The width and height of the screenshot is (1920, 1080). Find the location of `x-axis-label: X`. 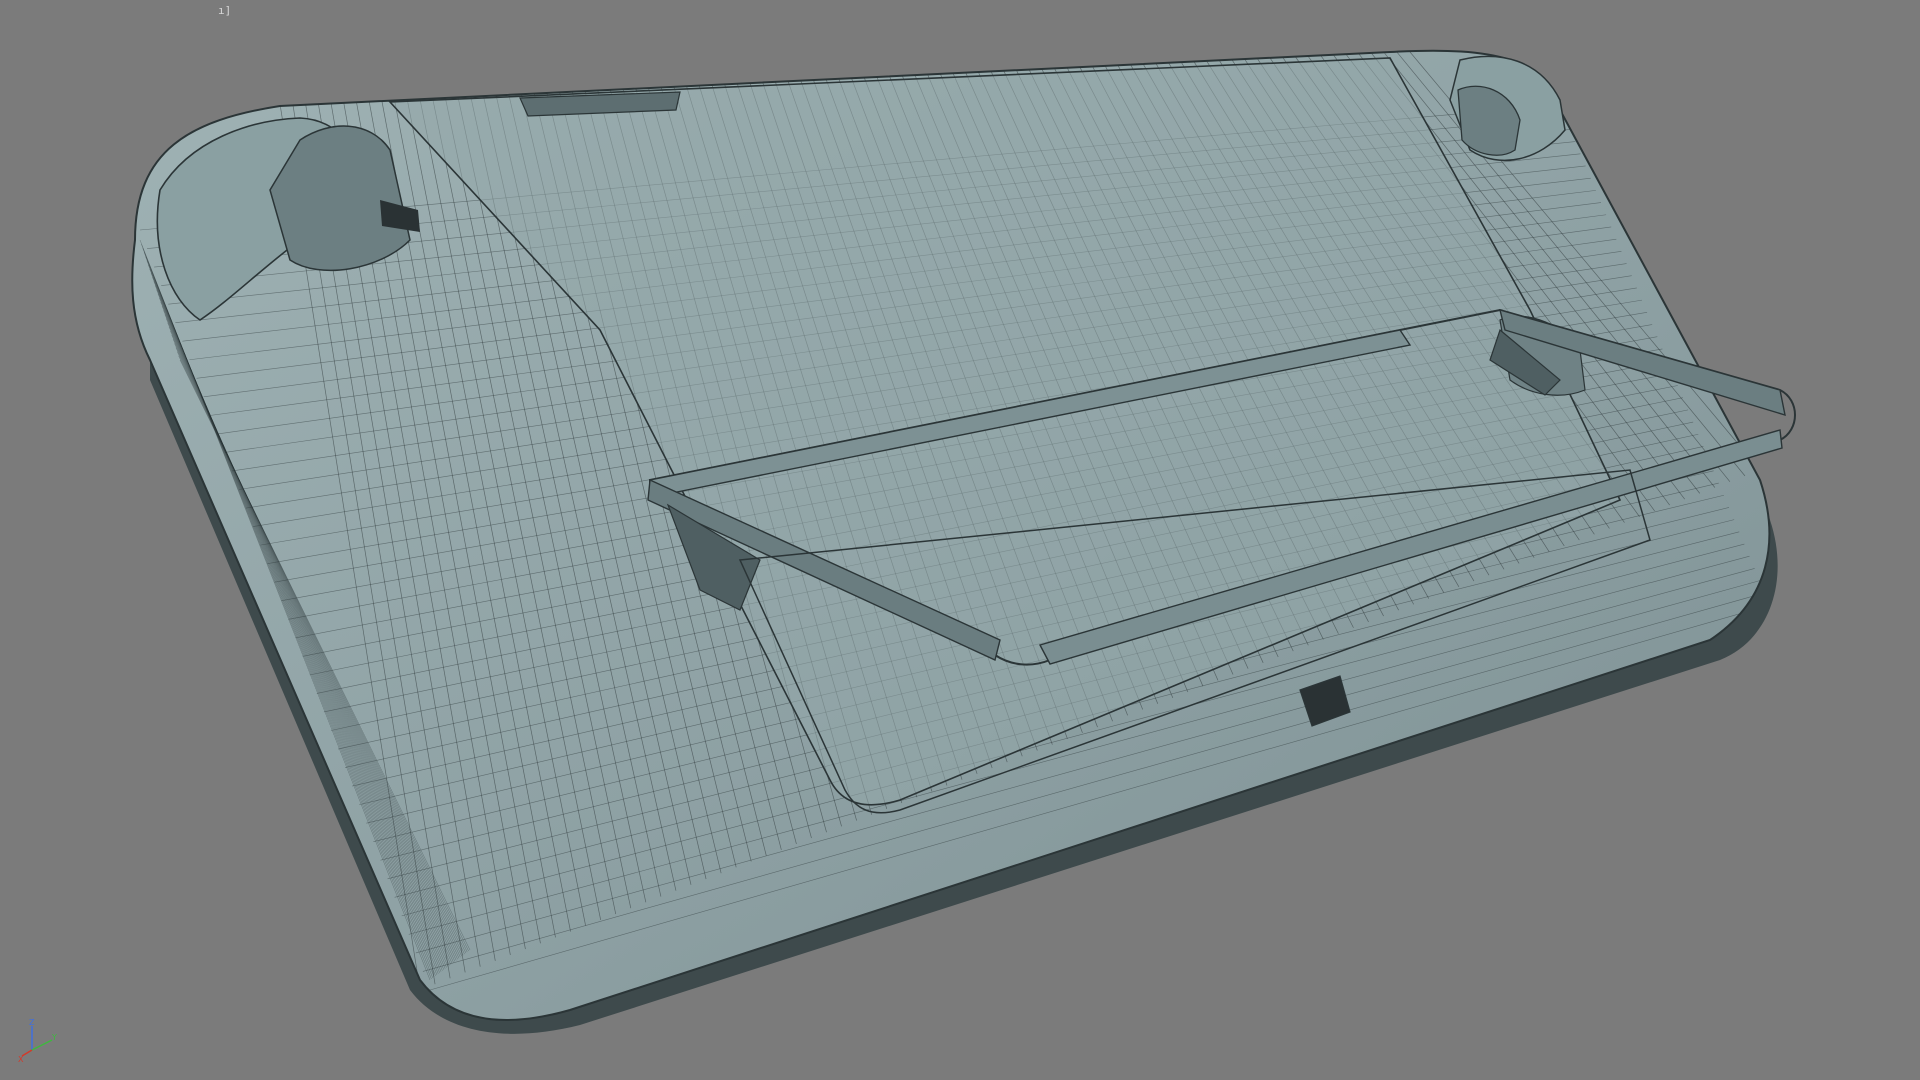

x-axis-label: X is located at coordinates (21, 1058).